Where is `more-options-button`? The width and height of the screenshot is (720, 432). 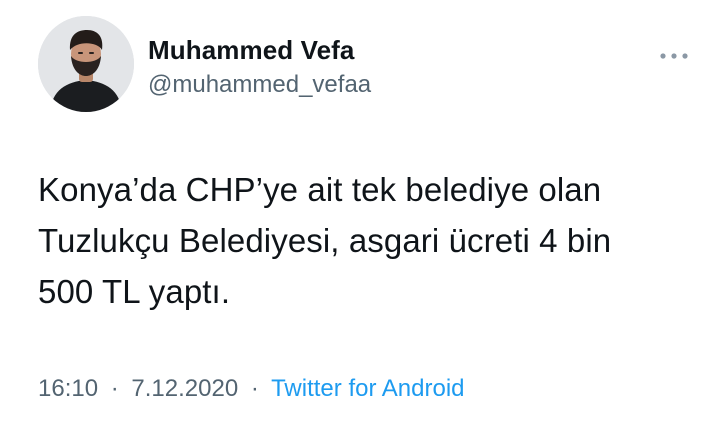 more-options-button is located at coordinates (674, 56).